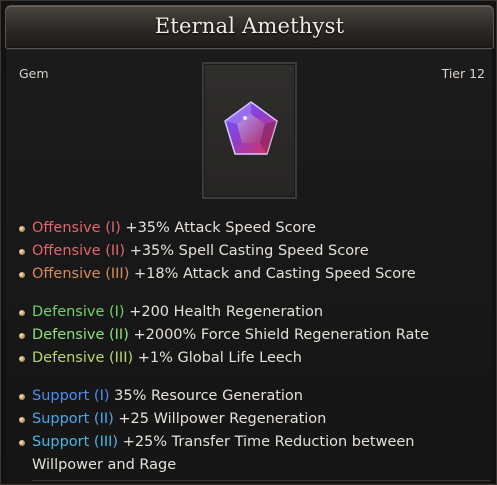 The height and width of the screenshot is (485, 497). I want to click on stat-label: Offensive (III), so click(81, 274).